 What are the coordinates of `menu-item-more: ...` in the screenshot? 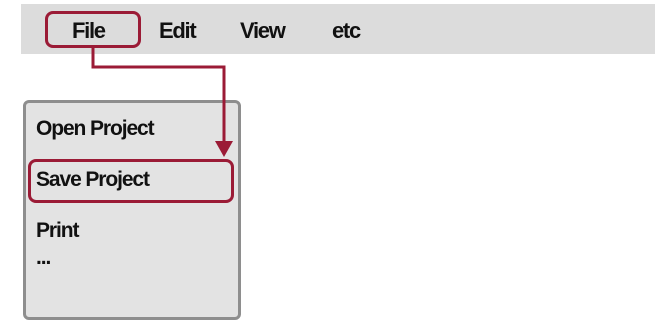 It's located at (43, 258).